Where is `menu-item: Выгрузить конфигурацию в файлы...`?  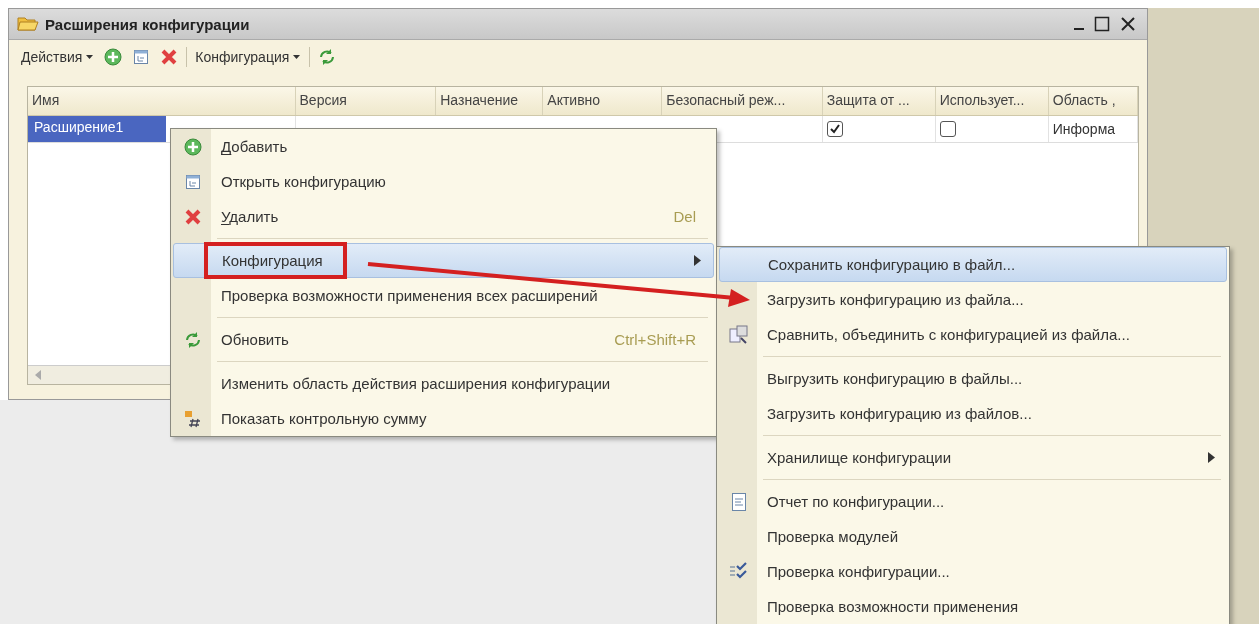 menu-item: Выгрузить конфигурацию в файлы... is located at coordinates (973, 378).